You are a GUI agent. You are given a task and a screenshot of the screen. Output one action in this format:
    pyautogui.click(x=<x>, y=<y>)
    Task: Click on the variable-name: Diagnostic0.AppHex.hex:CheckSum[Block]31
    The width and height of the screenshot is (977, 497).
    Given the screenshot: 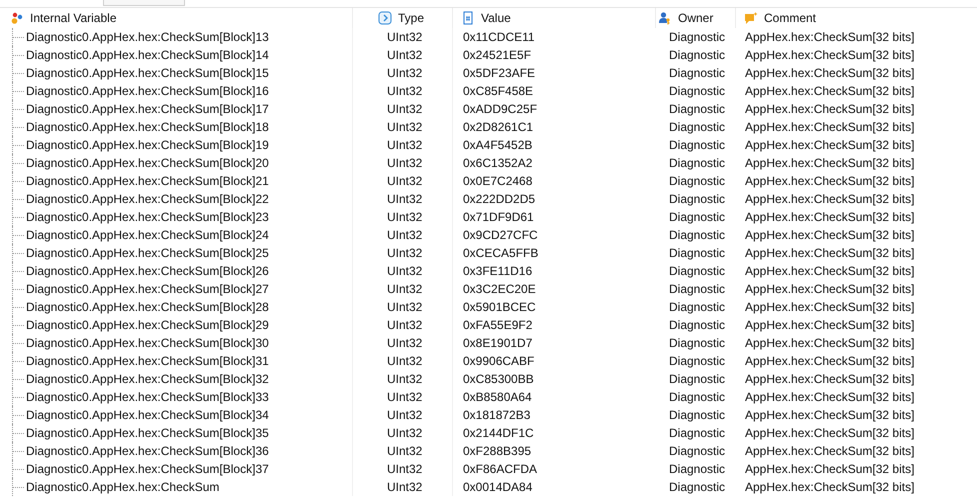 What is the action you would take?
    pyautogui.click(x=176, y=361)
    